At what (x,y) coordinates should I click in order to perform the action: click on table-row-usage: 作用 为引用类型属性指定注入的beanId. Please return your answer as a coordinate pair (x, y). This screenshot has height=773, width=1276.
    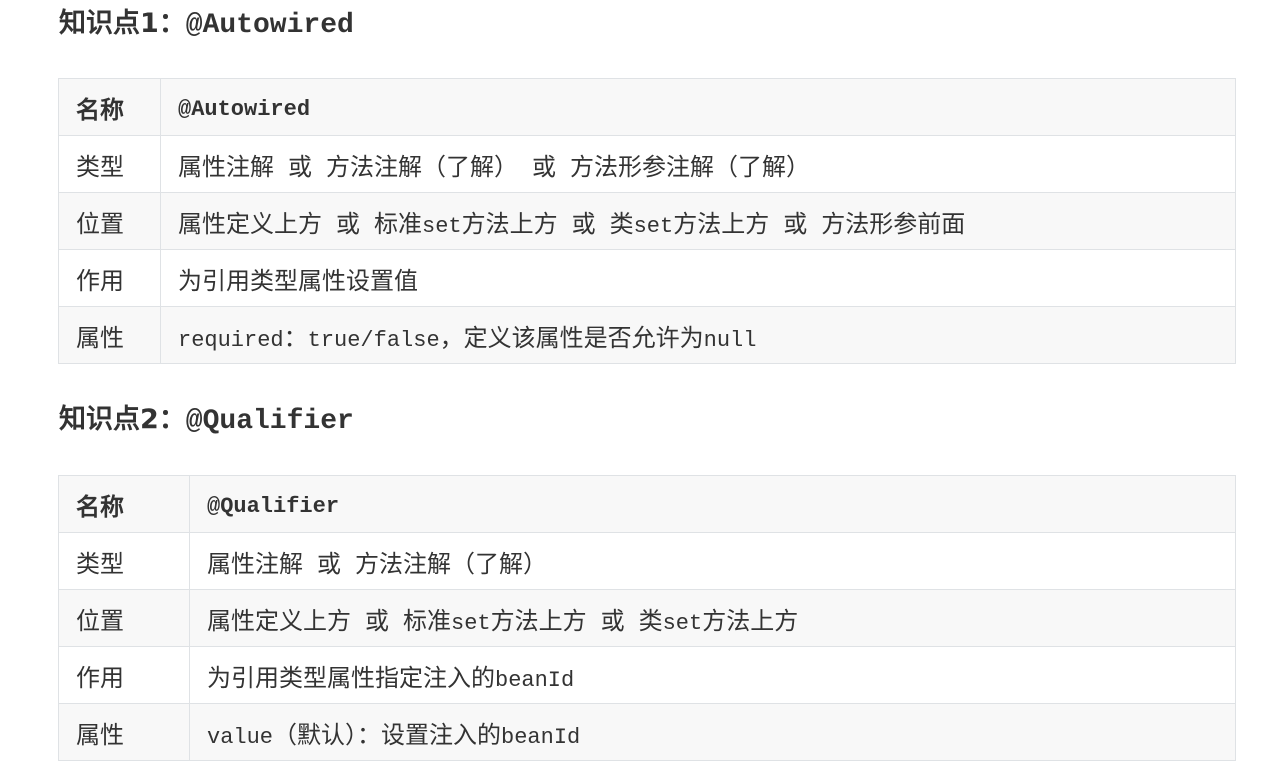
    Looking at the image, I should click on (647, 675).